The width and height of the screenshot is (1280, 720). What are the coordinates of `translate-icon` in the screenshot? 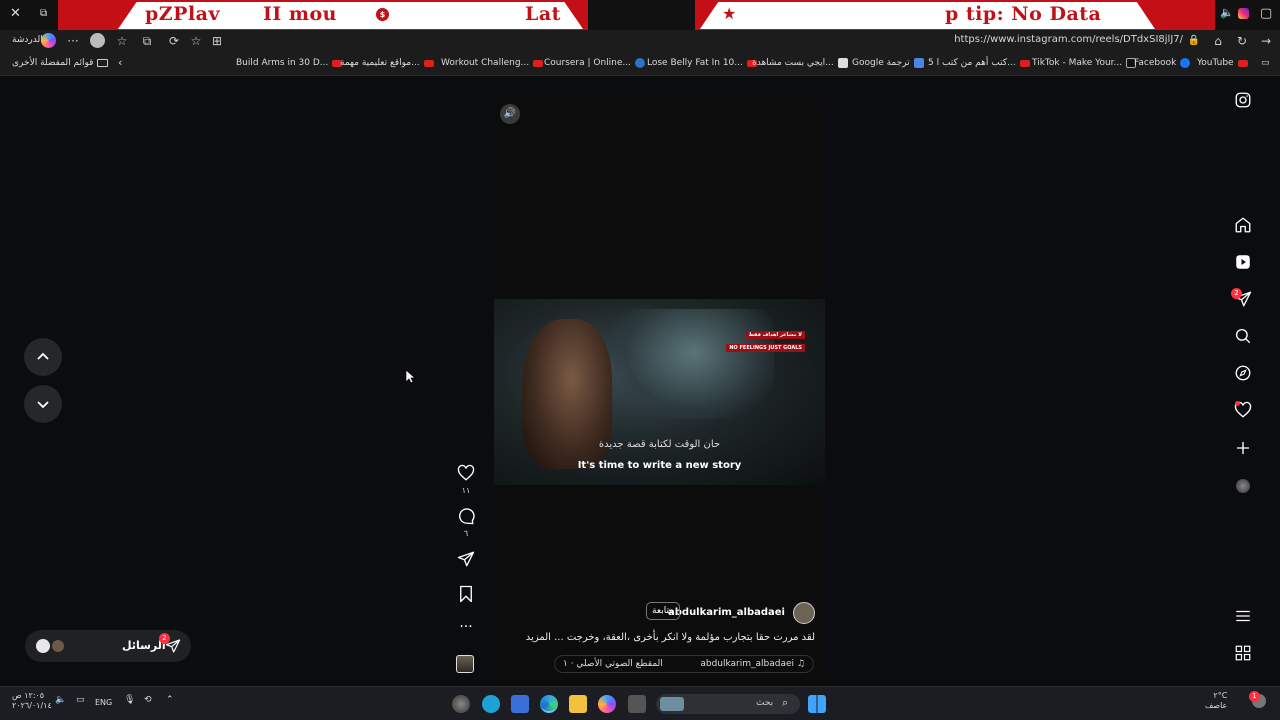 It's located at (918, 63).